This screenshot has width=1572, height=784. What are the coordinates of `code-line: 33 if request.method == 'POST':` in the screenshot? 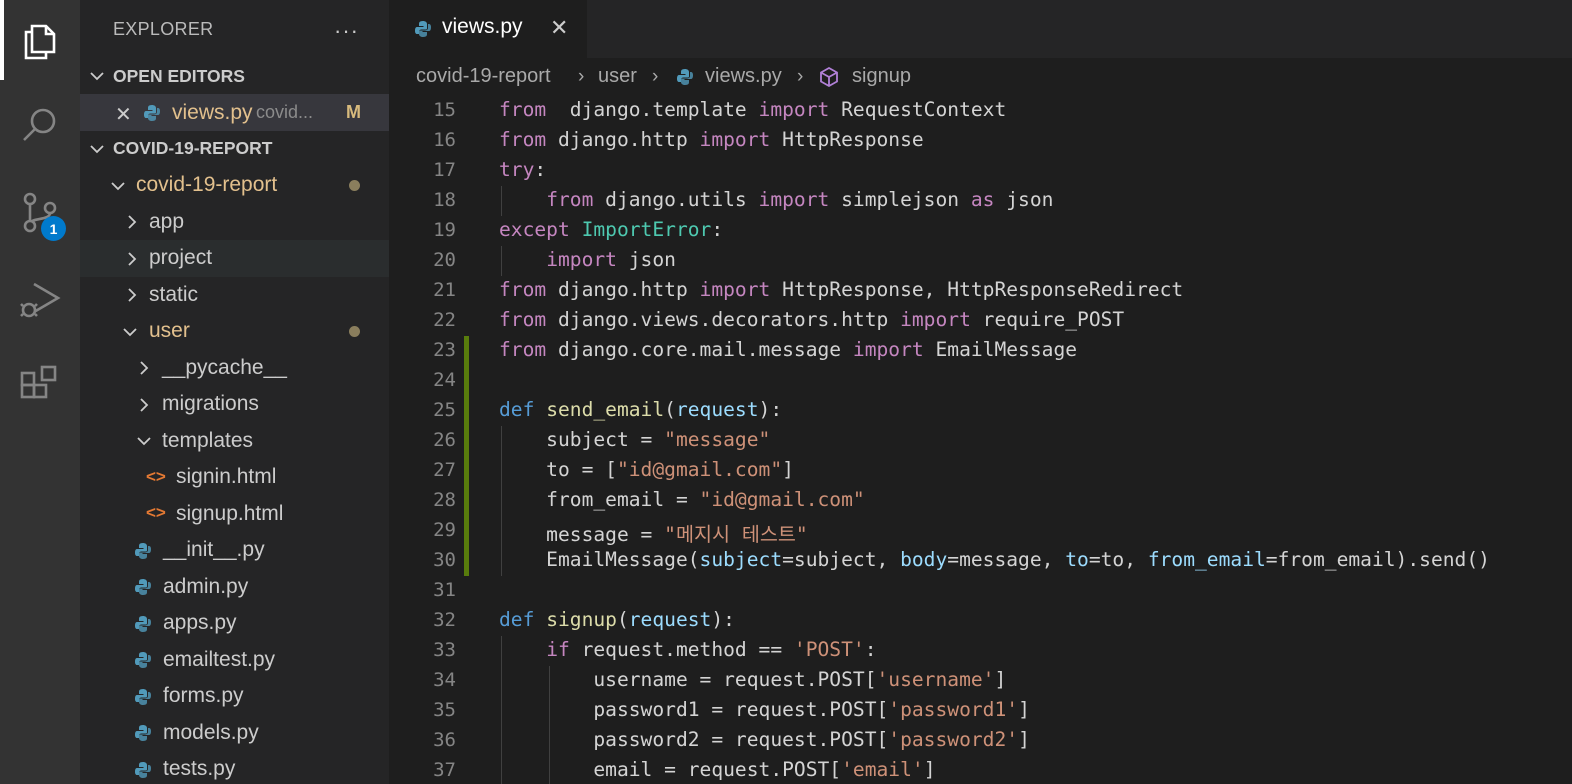 It's located at (980, 651).